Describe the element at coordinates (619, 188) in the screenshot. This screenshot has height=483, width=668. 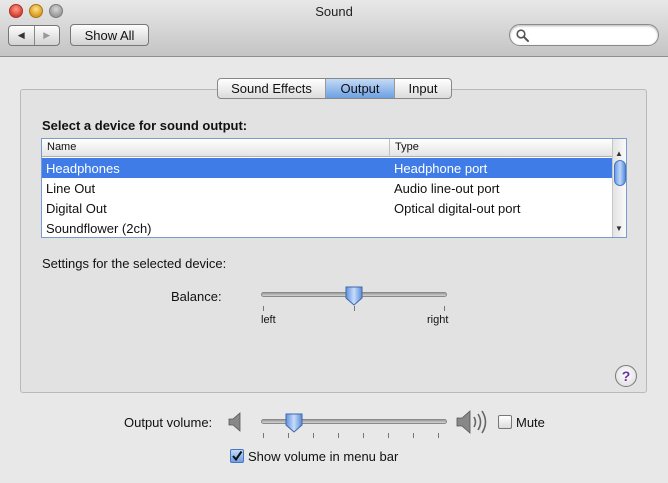
I see `table-scrollbar: ▲ ▼` at that location.